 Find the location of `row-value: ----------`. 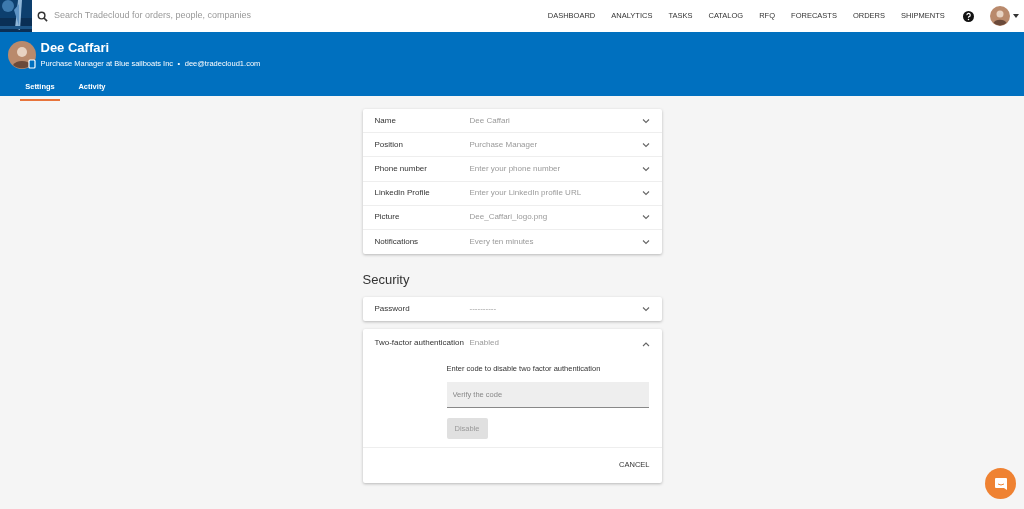

row-value: ---------- is located at coordinates (483, 308).